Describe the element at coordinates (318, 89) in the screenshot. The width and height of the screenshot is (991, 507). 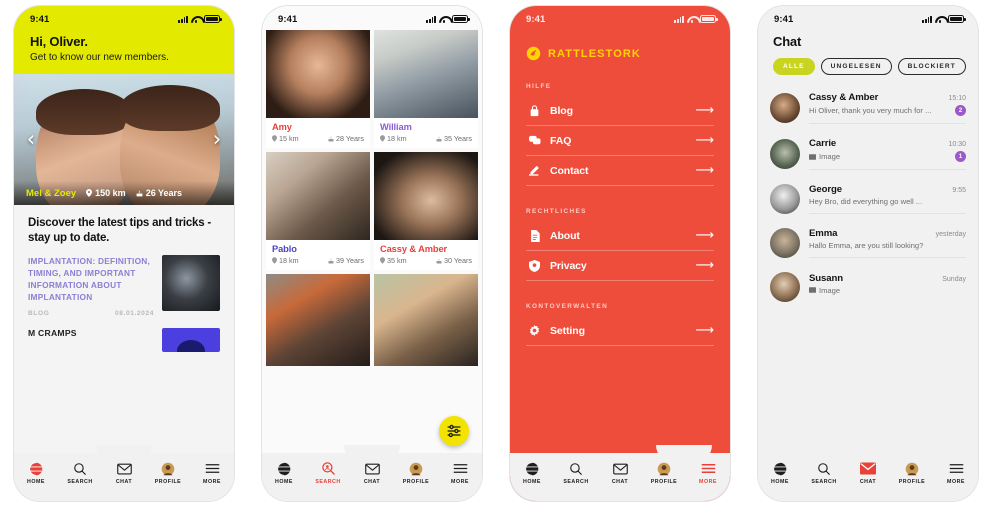
I see `member-card: Amy 15 km 28 Years` at that location.